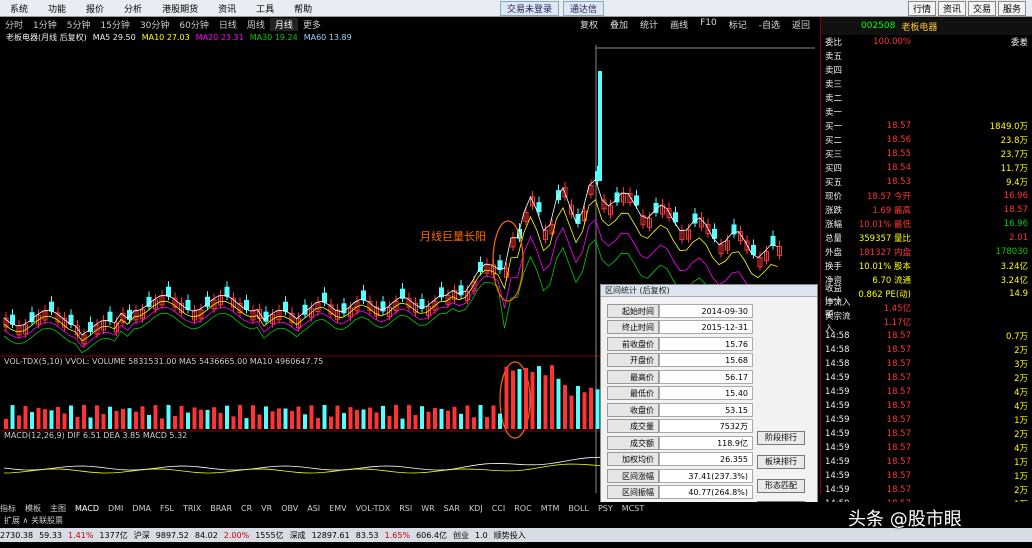 This screenshot has height=548, width=1032. What do you see at coordinates (649, 24) in the screenshot?
I see `tool-stat: 统计` at bounding box center [649, 24].